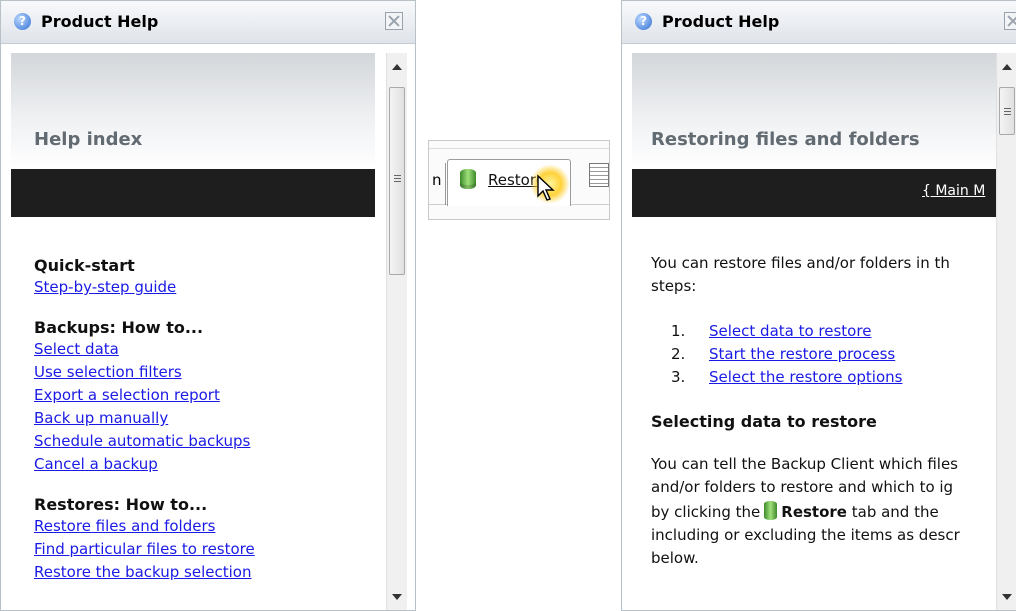 This screenshot has width=1016, height=611. I want to click on tab-strip-zoom: n Restore, so click(519, 180).